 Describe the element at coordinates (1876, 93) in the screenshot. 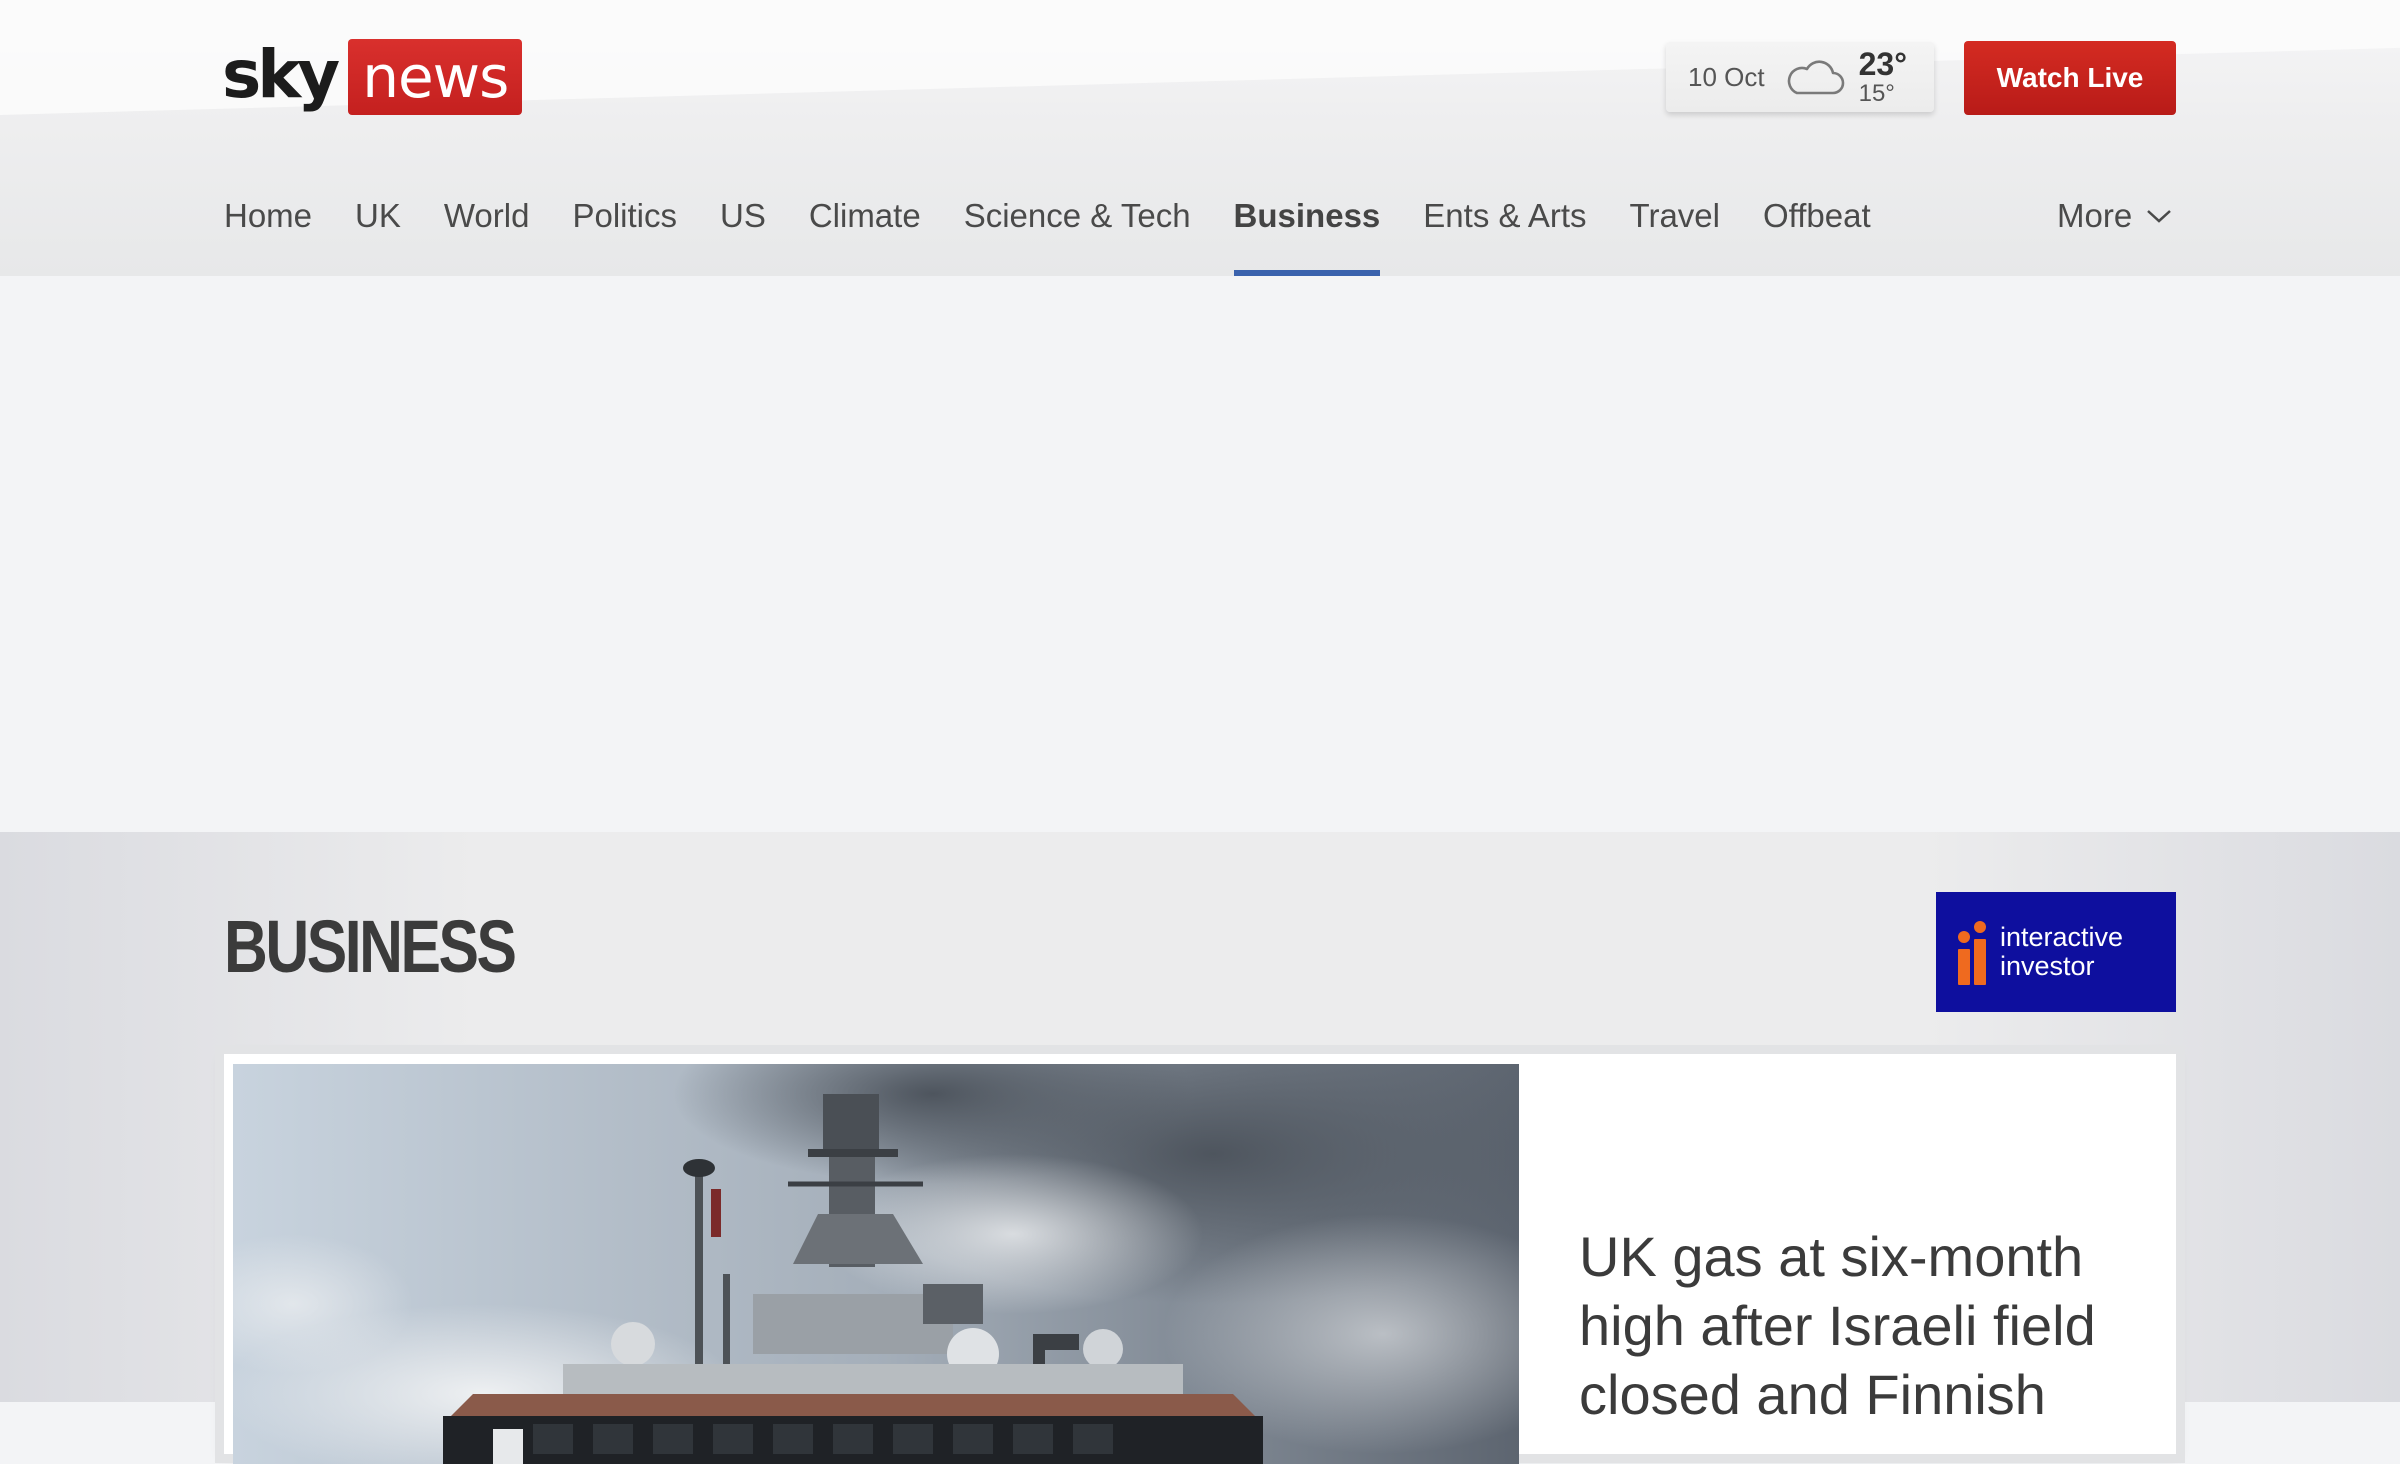

I see `temperature-low: 15°` at that location.